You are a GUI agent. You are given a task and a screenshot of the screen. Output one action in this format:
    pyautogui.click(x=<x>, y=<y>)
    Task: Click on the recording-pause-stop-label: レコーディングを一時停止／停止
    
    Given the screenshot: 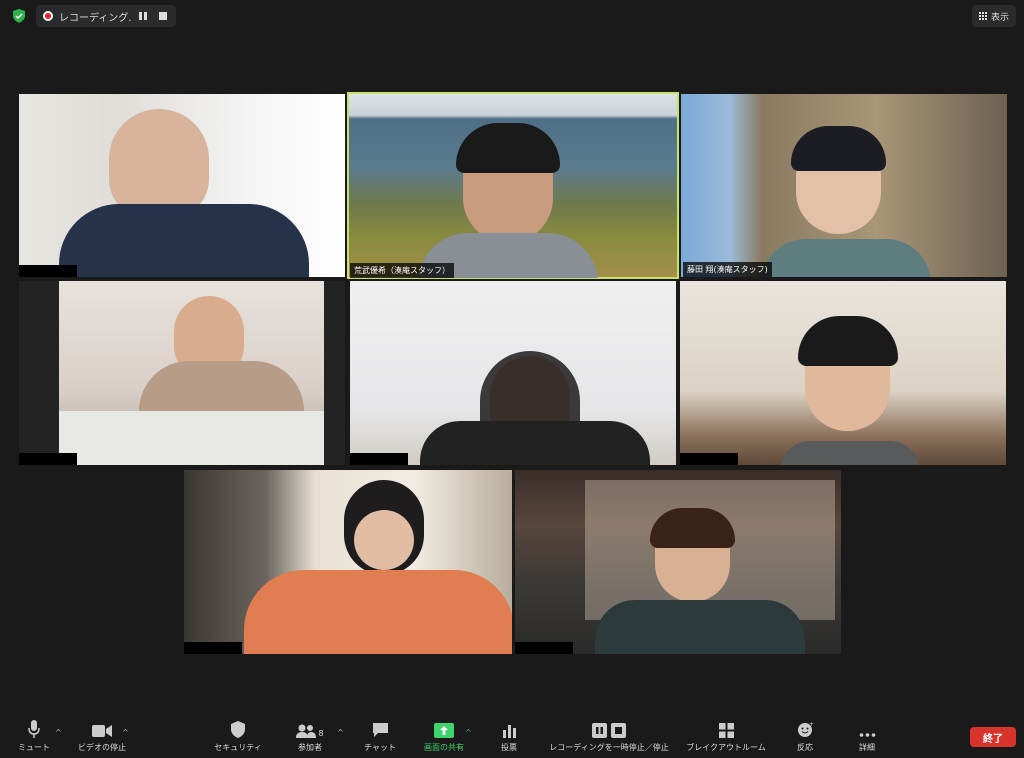 What is the action you would take?
    pyautogui.click(x=609, y=747)
    